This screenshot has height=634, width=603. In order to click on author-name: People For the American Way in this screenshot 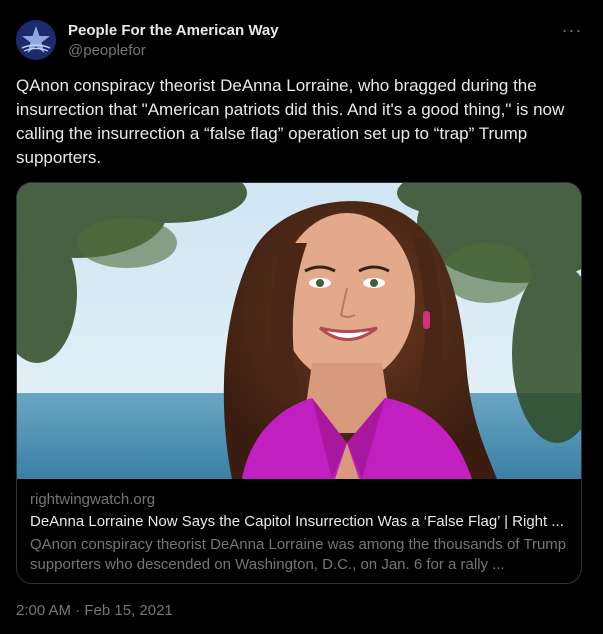, I will do `click(173, 30)`.